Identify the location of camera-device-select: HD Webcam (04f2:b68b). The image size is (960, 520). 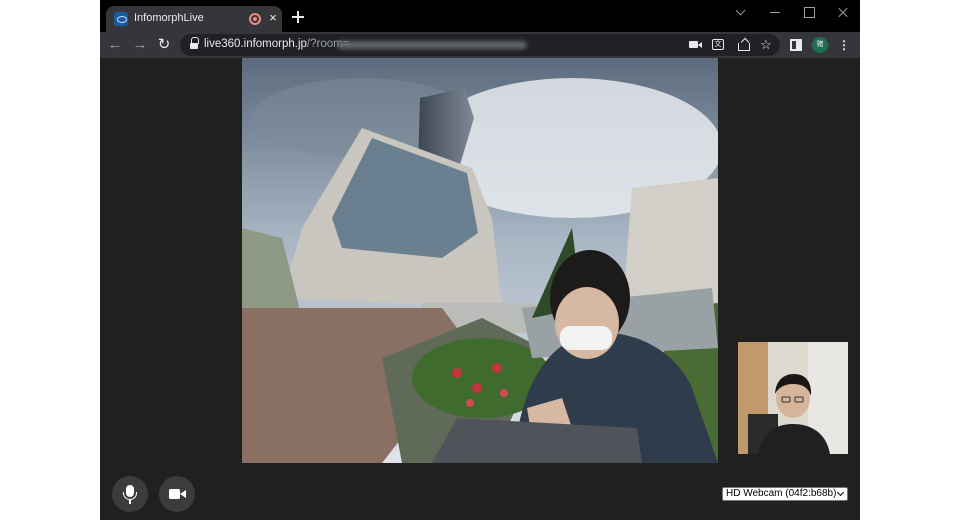
(785, 494).